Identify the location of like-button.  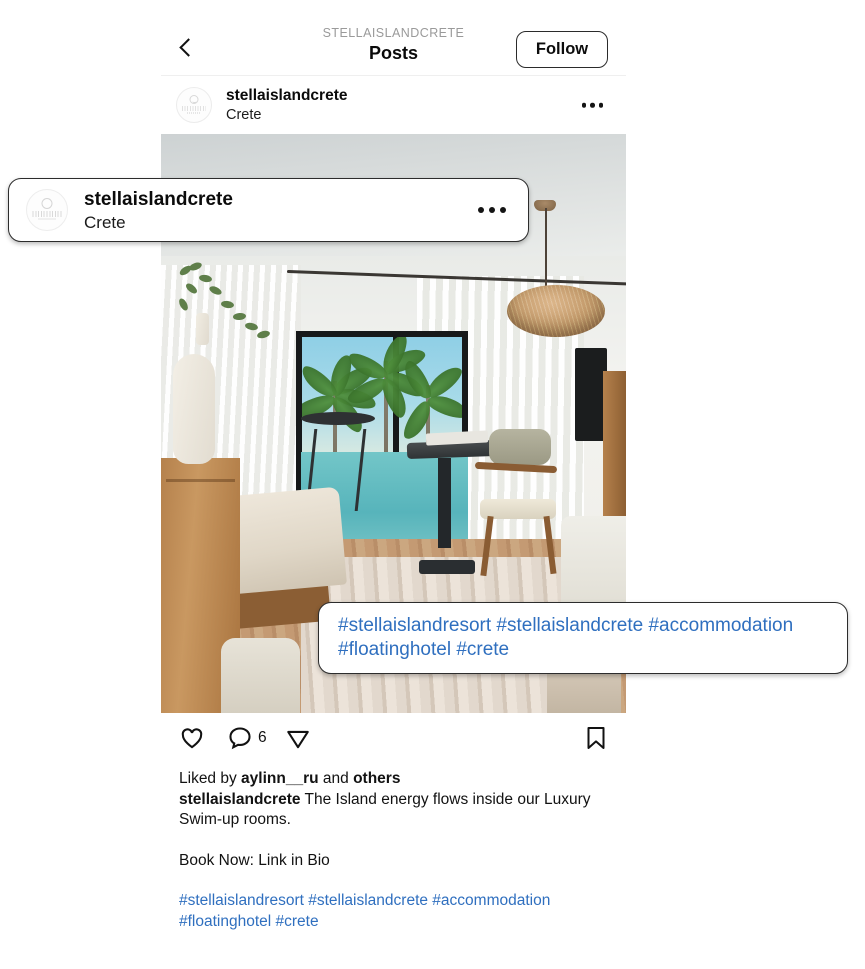
(192, 738).